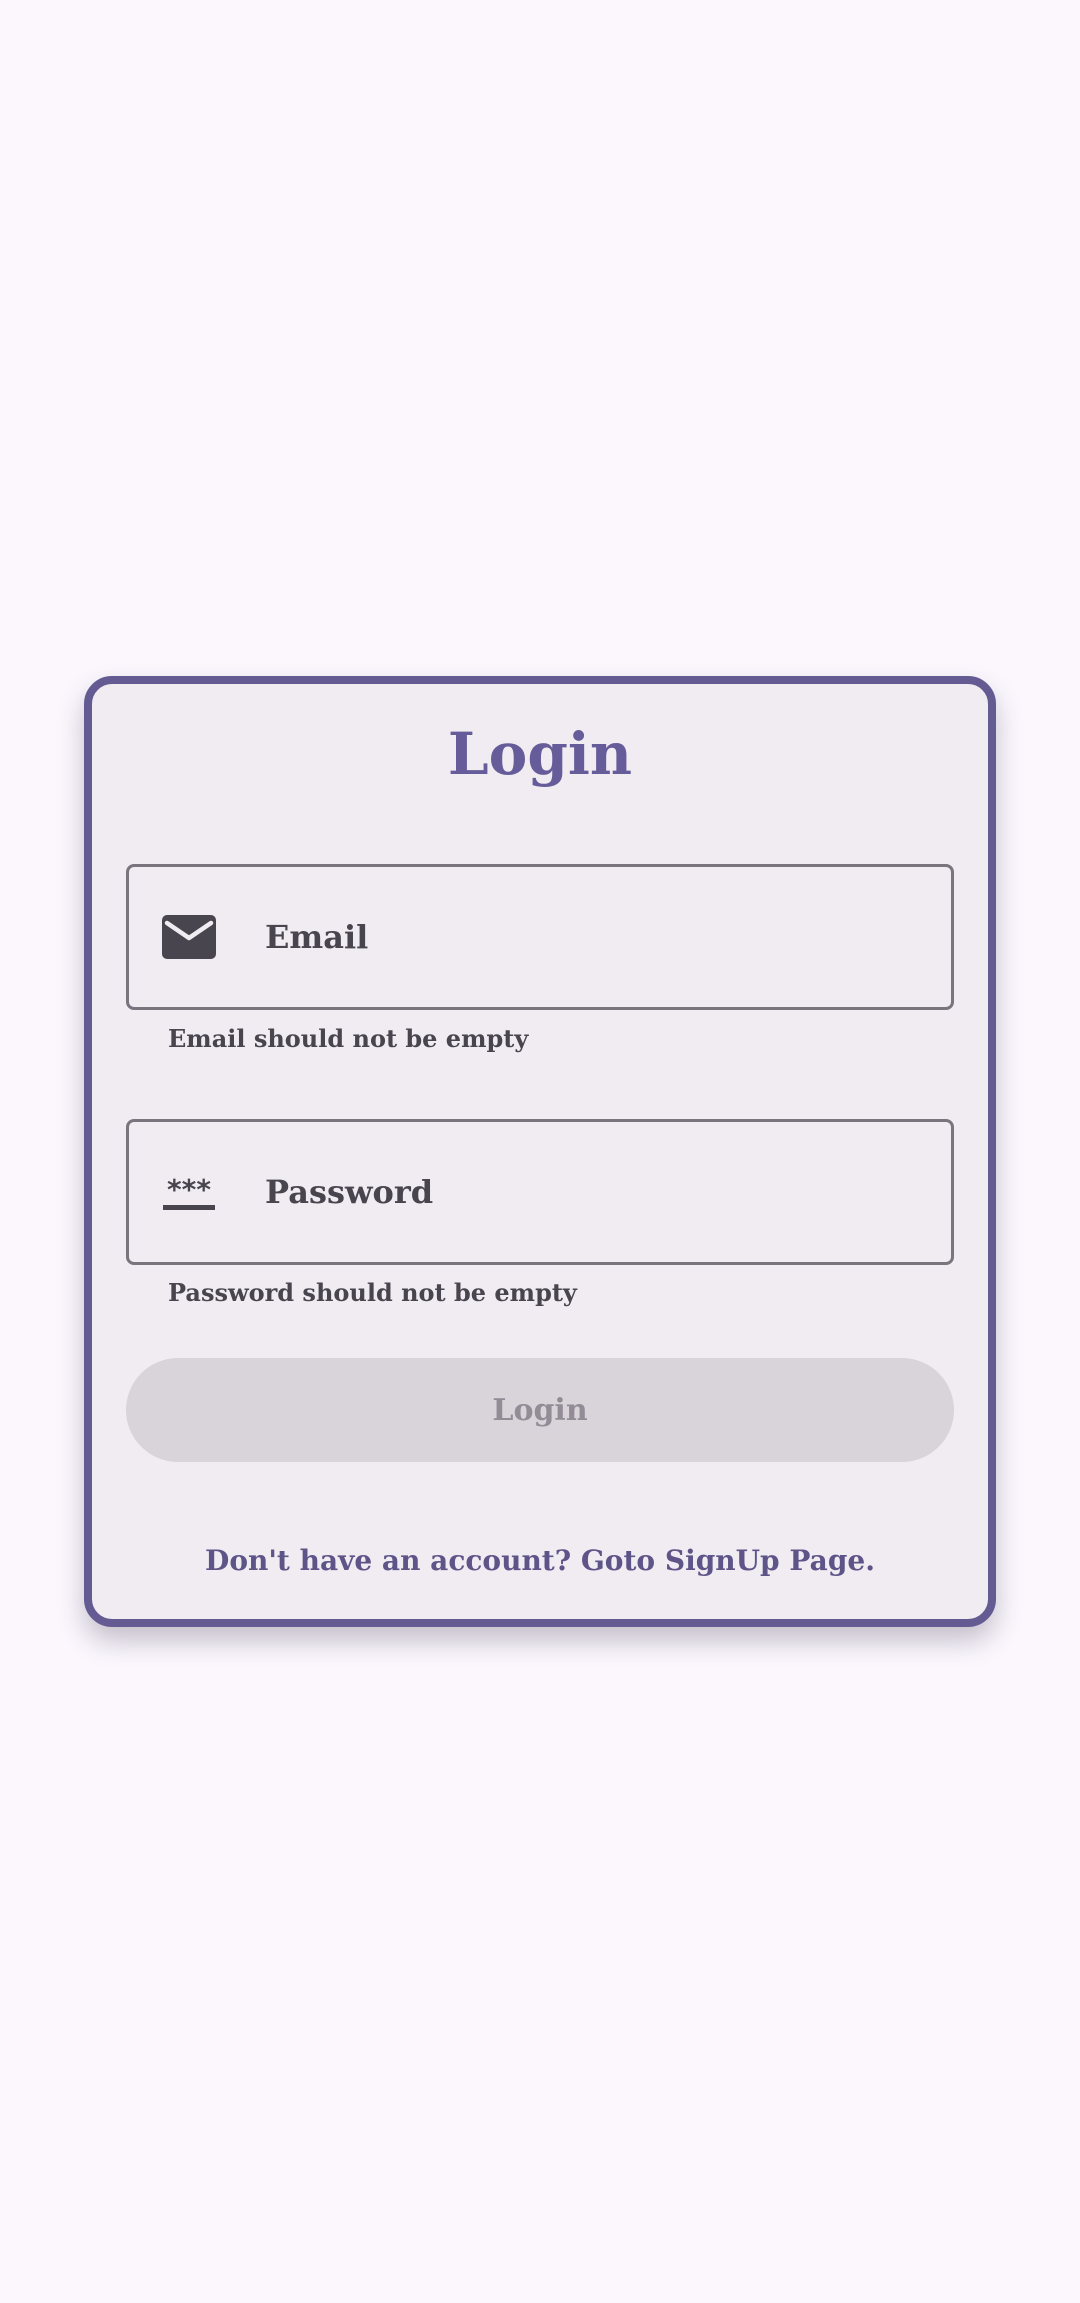 This screenshot has width=1080, height=2303. Describe the element at coordinates (348, 1038) in the screenshot. I see `email-error-text: Email should not be empty` at that location.